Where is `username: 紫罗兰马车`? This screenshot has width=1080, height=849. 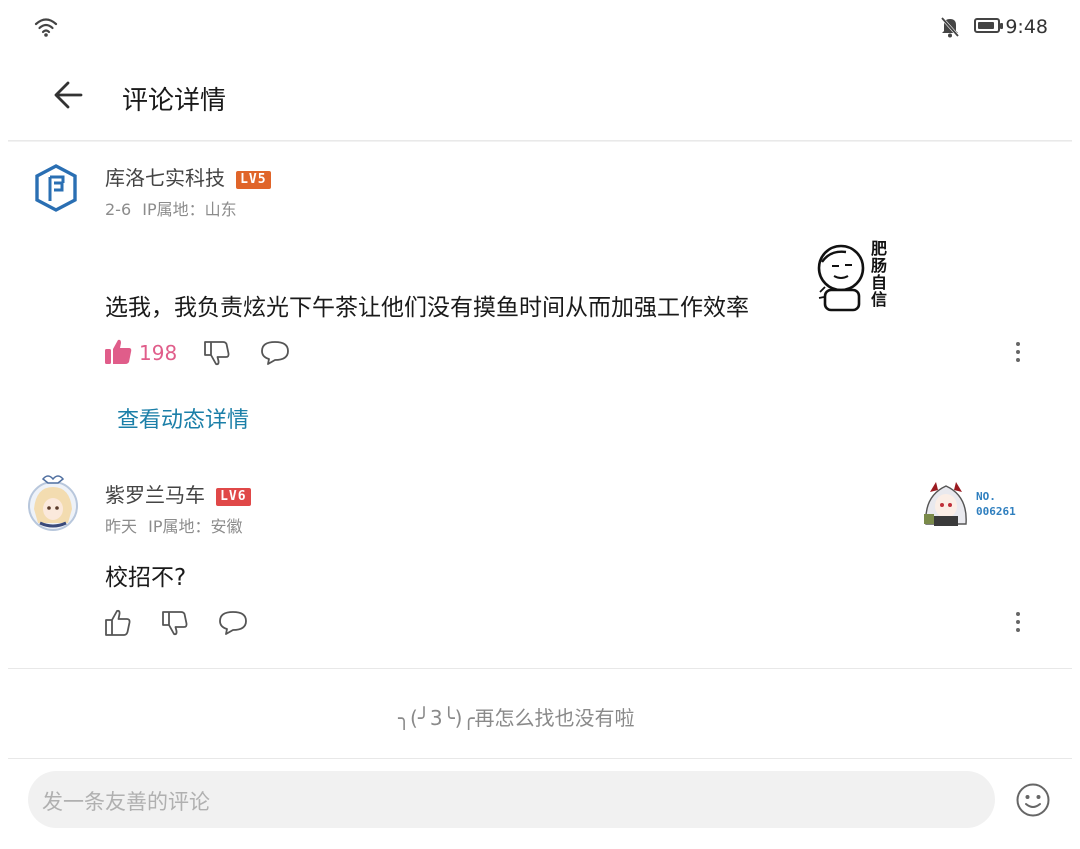
username: 紫罗兰马车 is located at coordinates (155, 495).